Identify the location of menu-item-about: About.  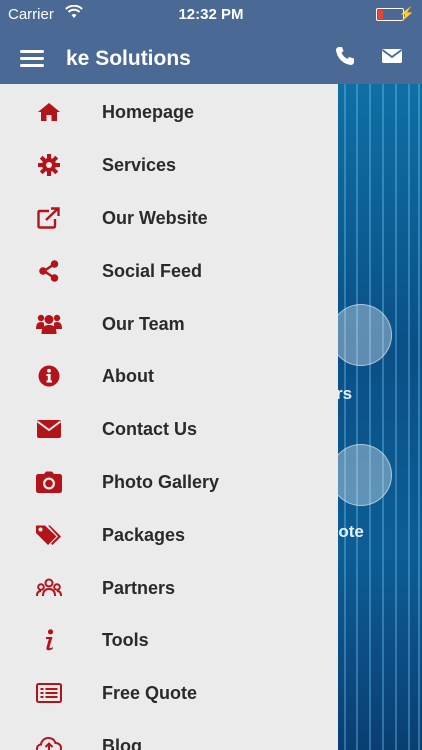
(169, 376).